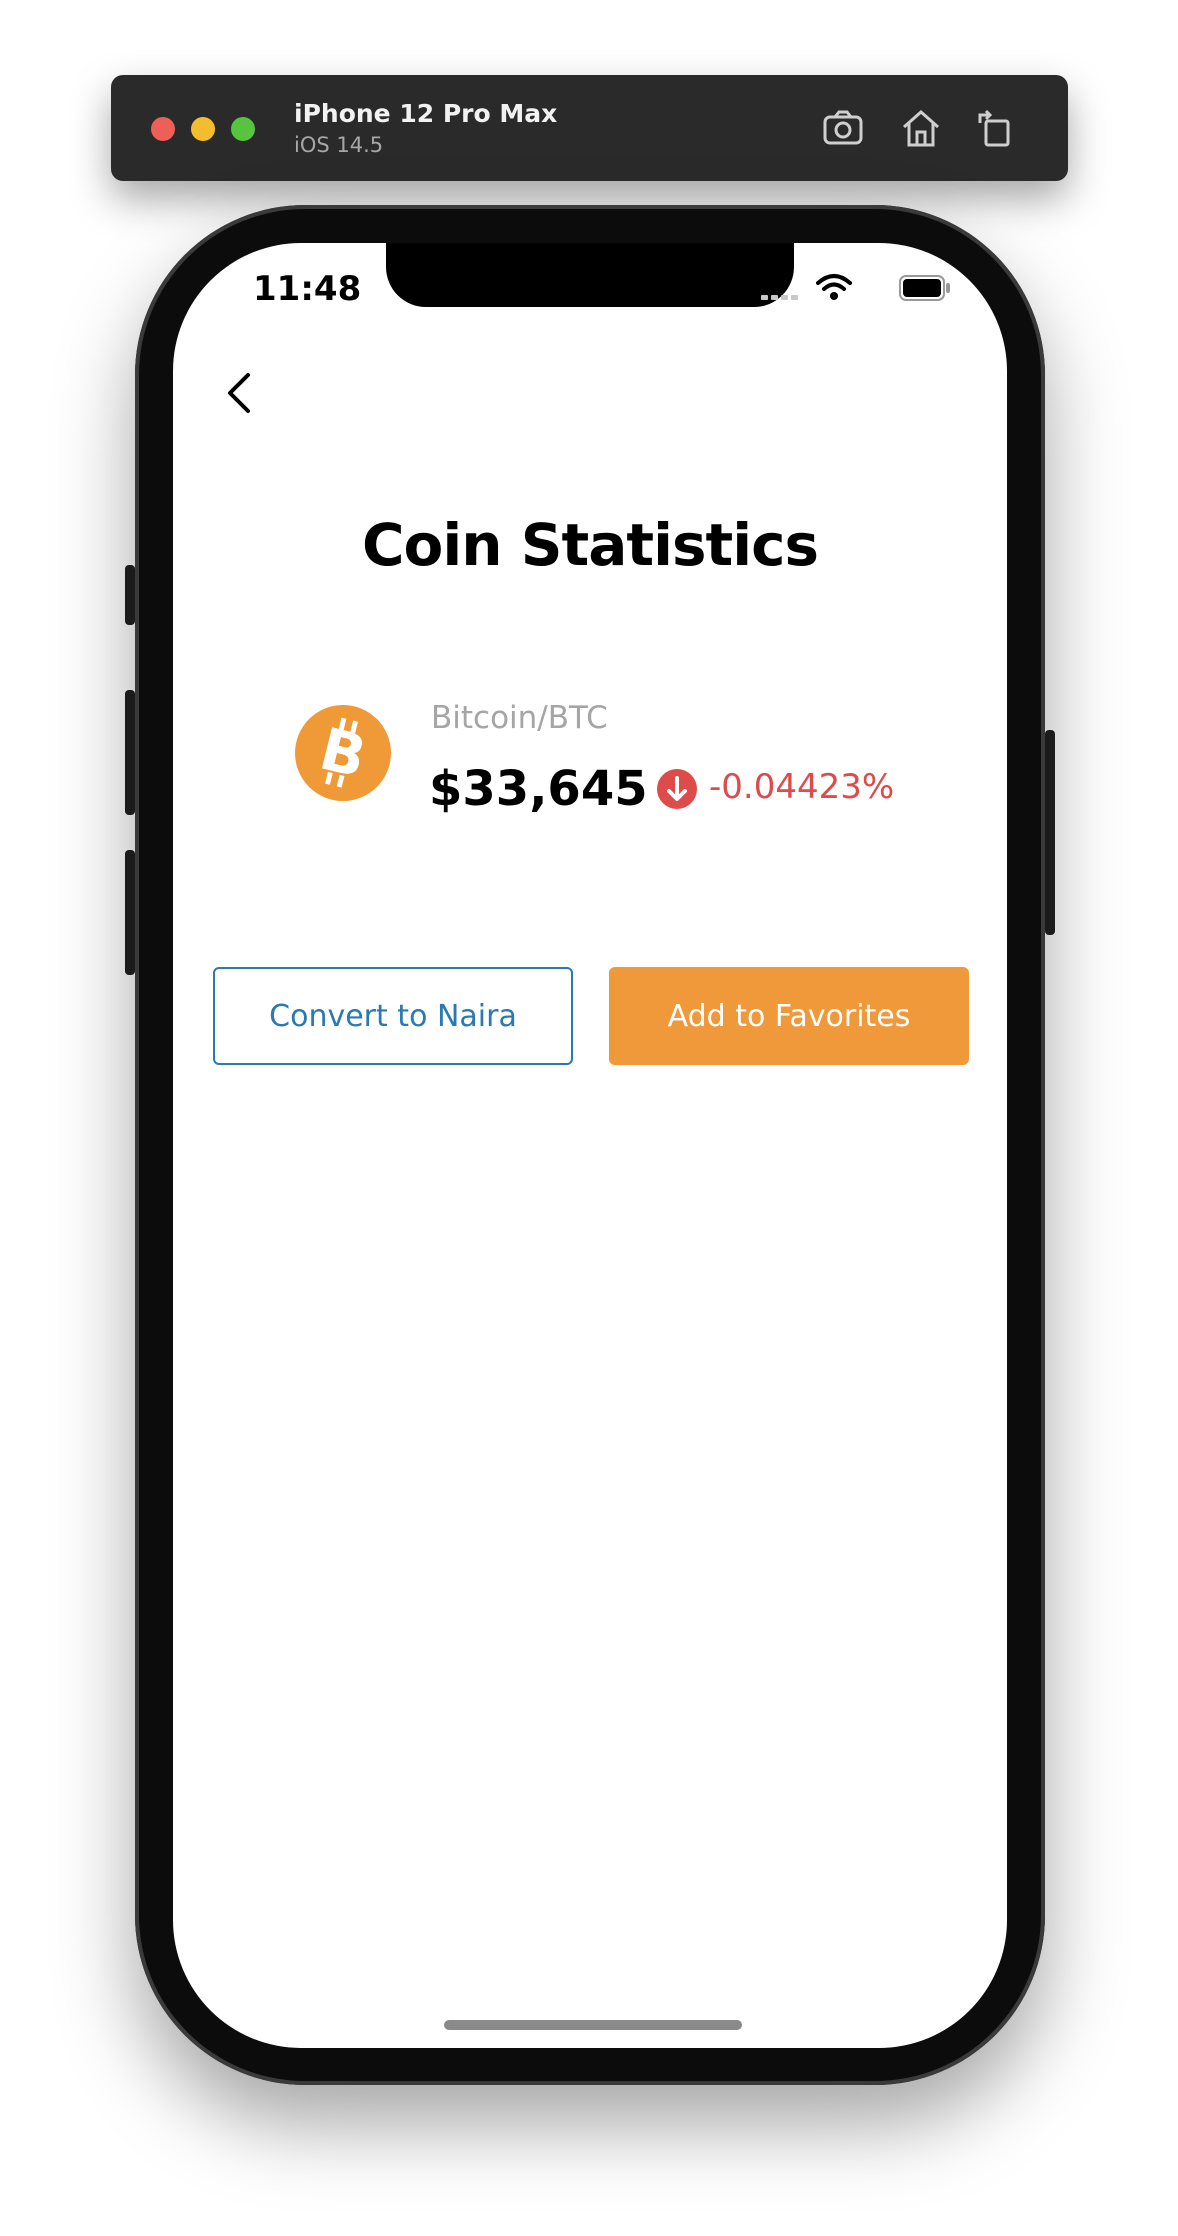  I want to click on volume-down-button, so click(130, 912).